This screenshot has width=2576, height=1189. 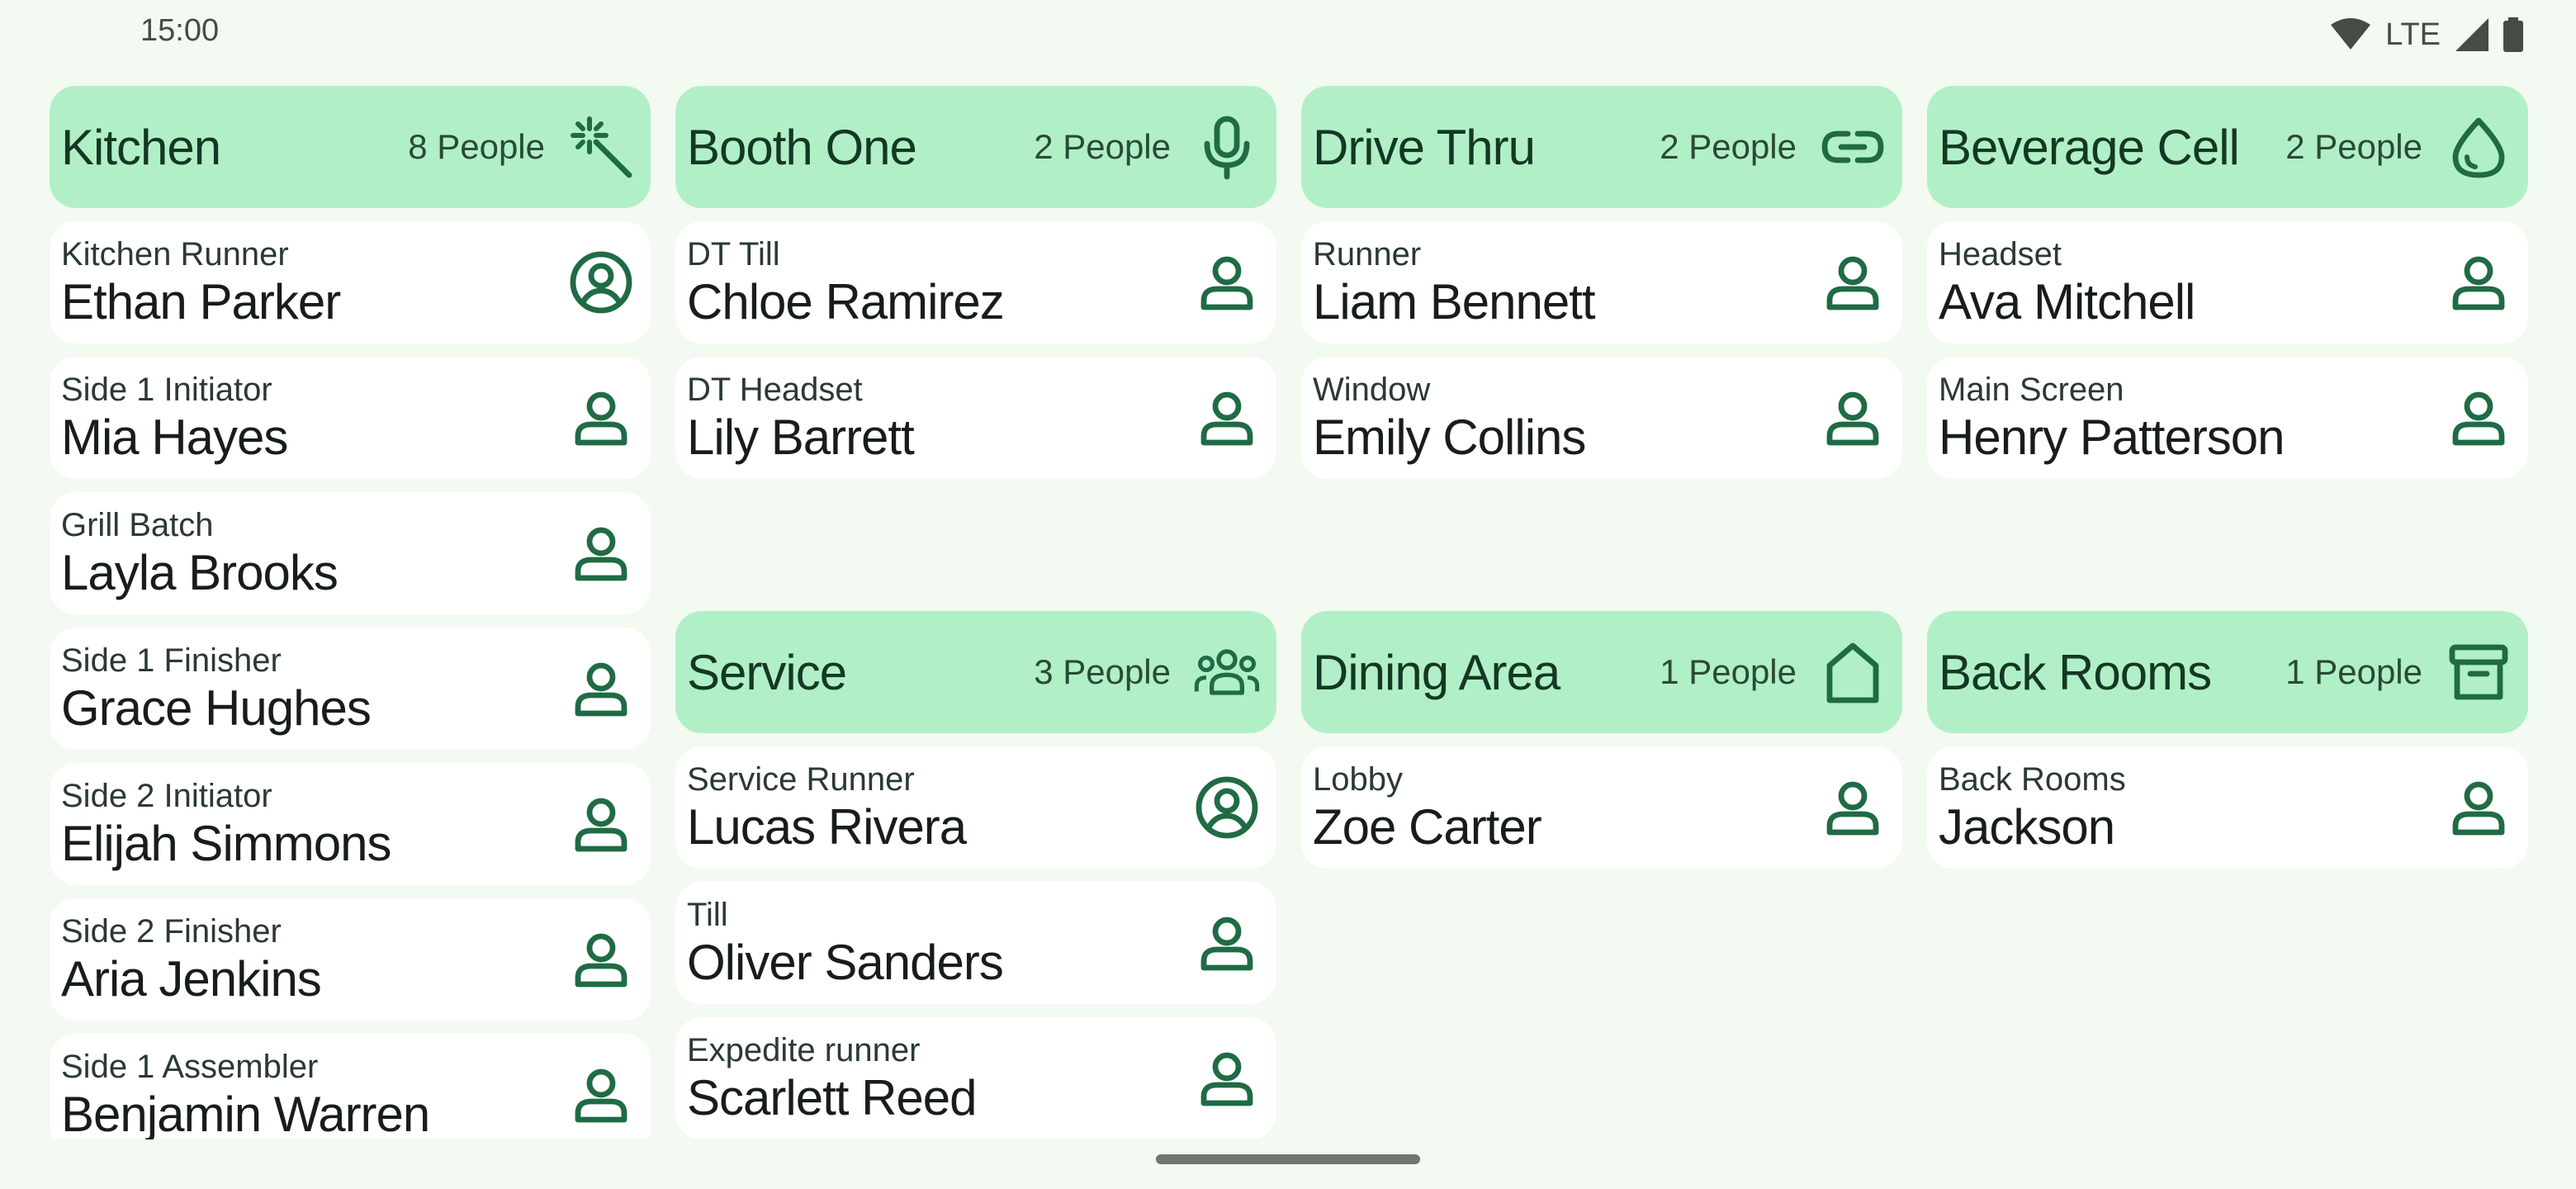 I want to click on person-card: Side 1 Assembler Benjamin Warren, so click(x=350, y=1095).